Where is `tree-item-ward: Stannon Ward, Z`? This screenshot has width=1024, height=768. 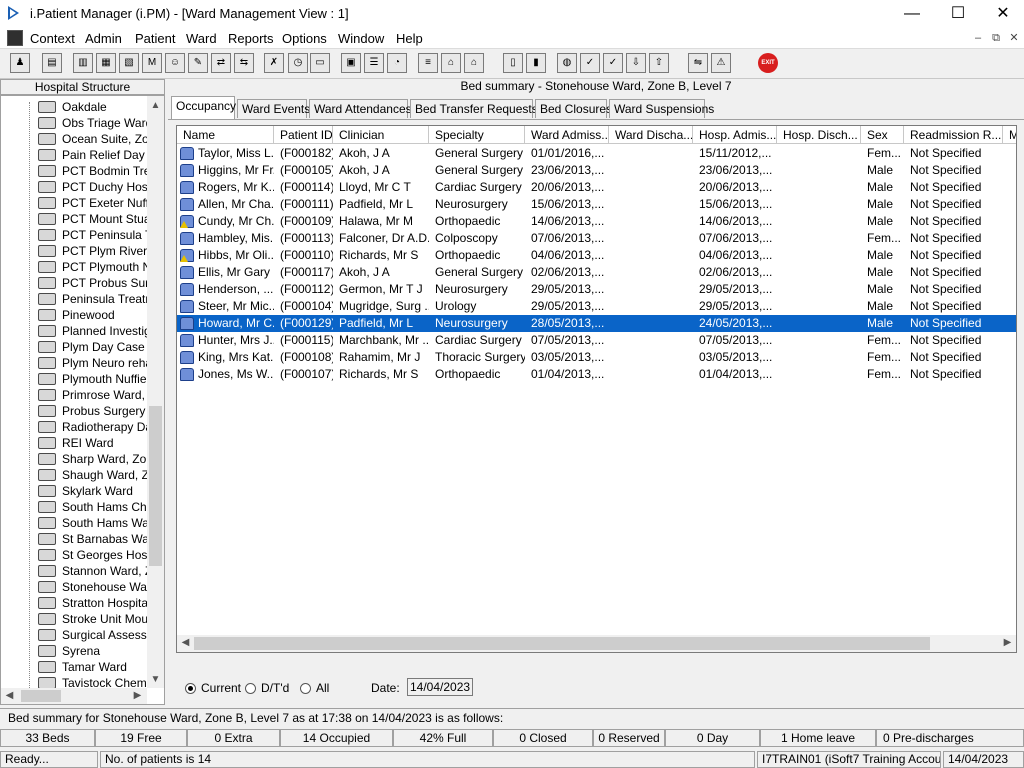
tree-item-ward: Stannon Ward, Z is located at coordinates (93, 571).